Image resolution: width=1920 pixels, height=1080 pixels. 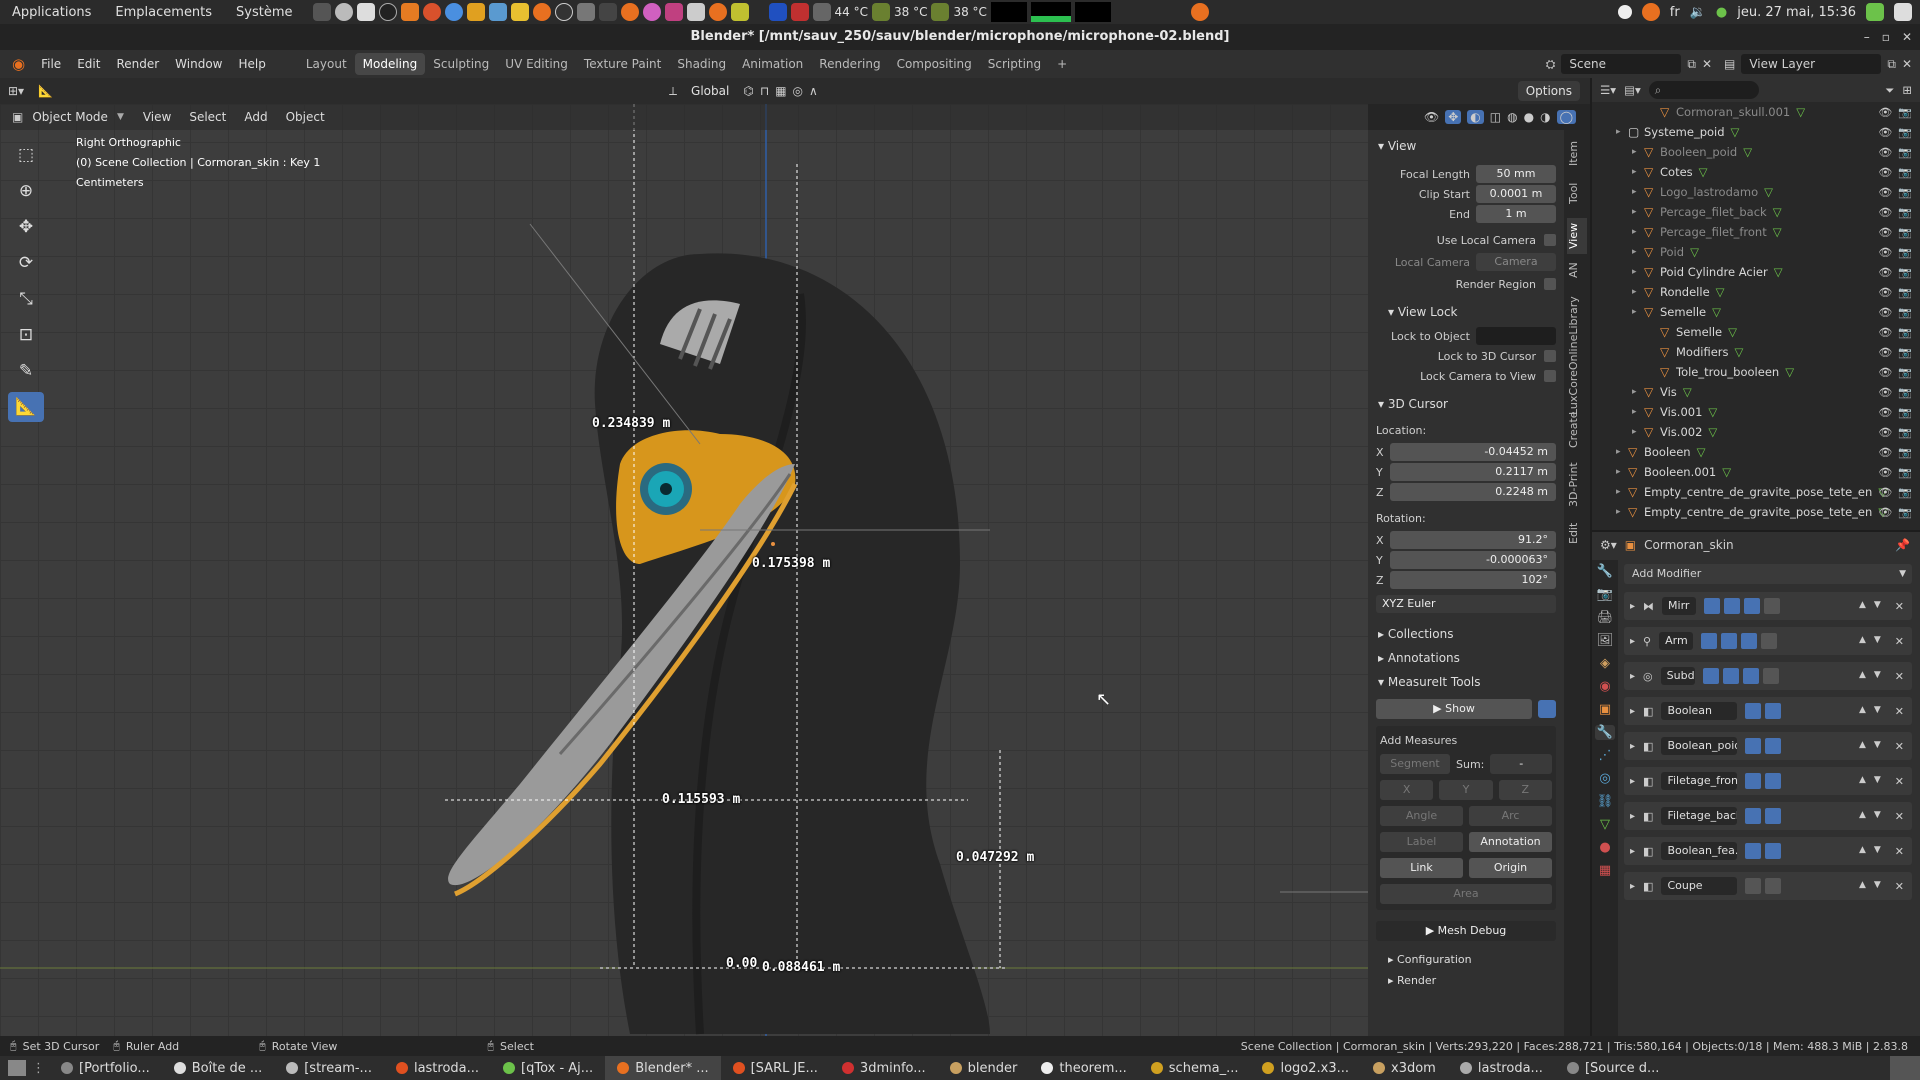 I want to click on app7-icon, so click(x=651, y=12).